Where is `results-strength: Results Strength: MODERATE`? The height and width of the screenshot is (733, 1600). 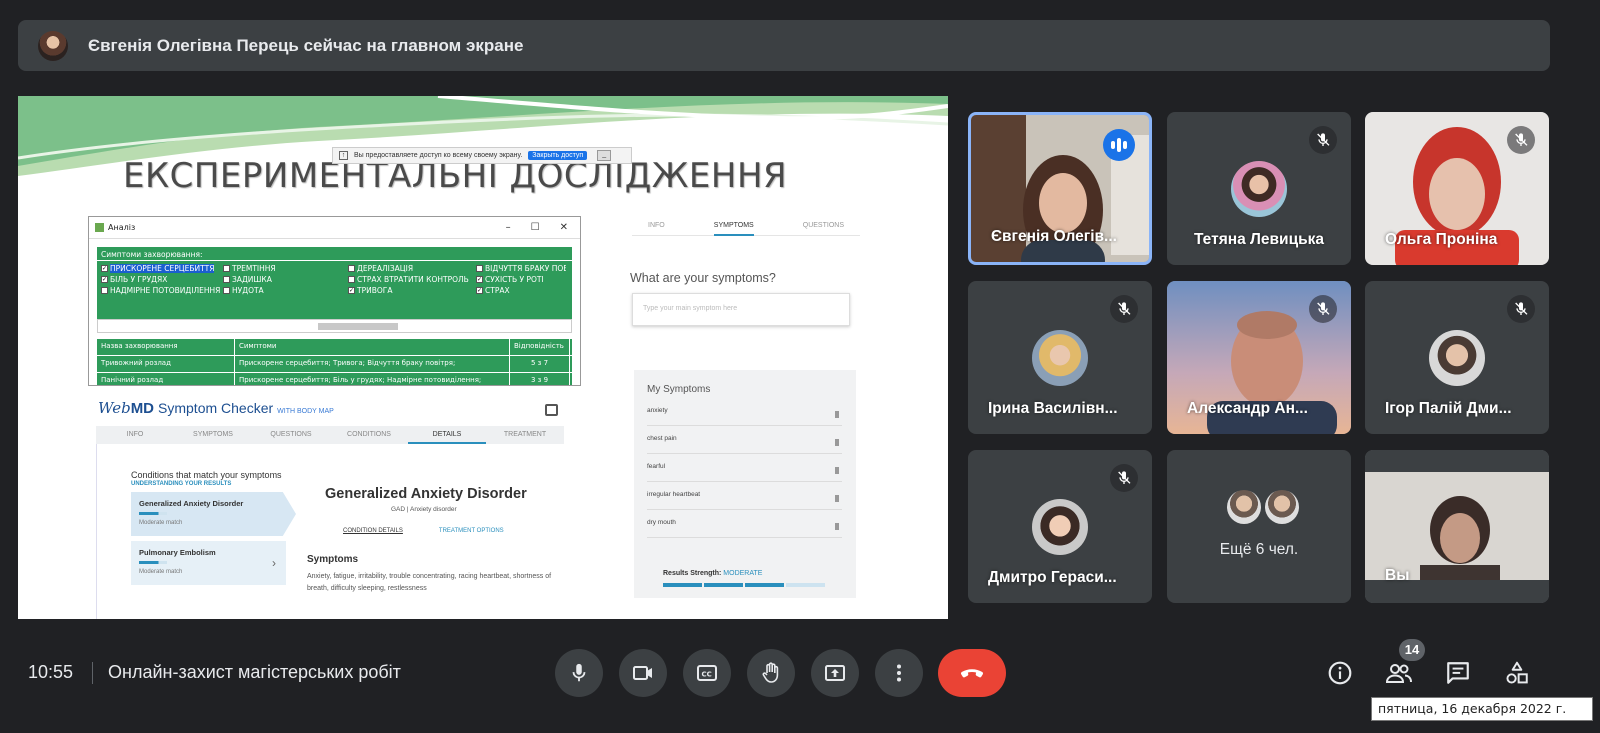
results-strength: Results Strength: MODERATE is located at coordinates (713, 573).